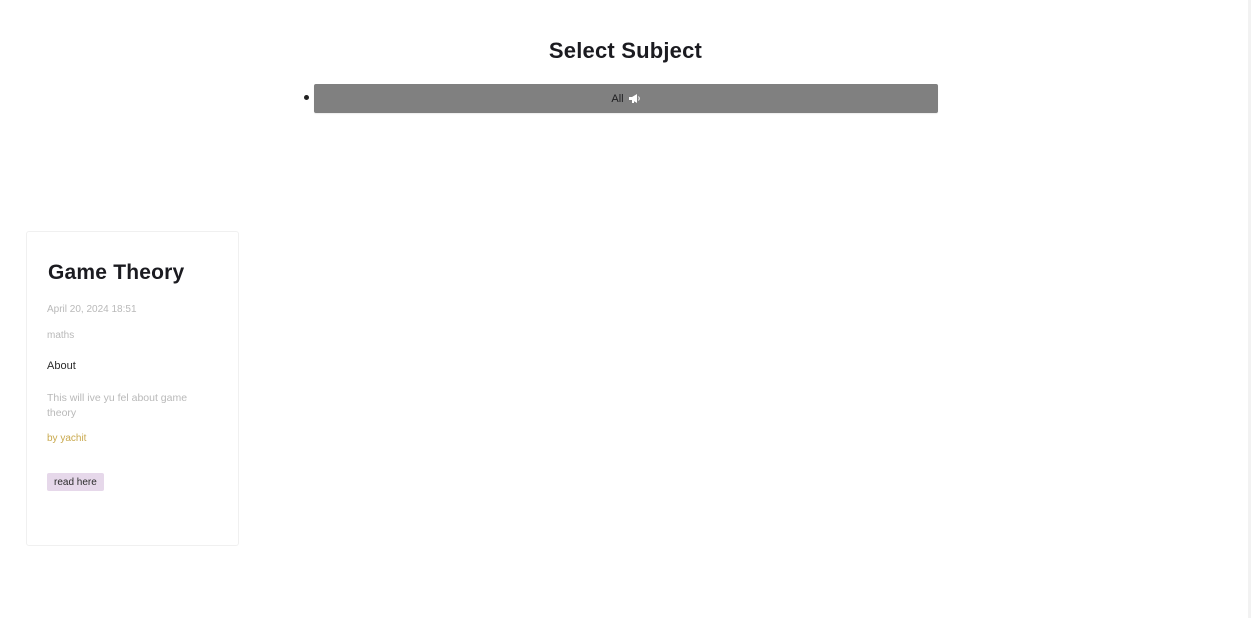 The image size is (1251, 618). I want to click on page-title: Select Subject, so click(625, 50).